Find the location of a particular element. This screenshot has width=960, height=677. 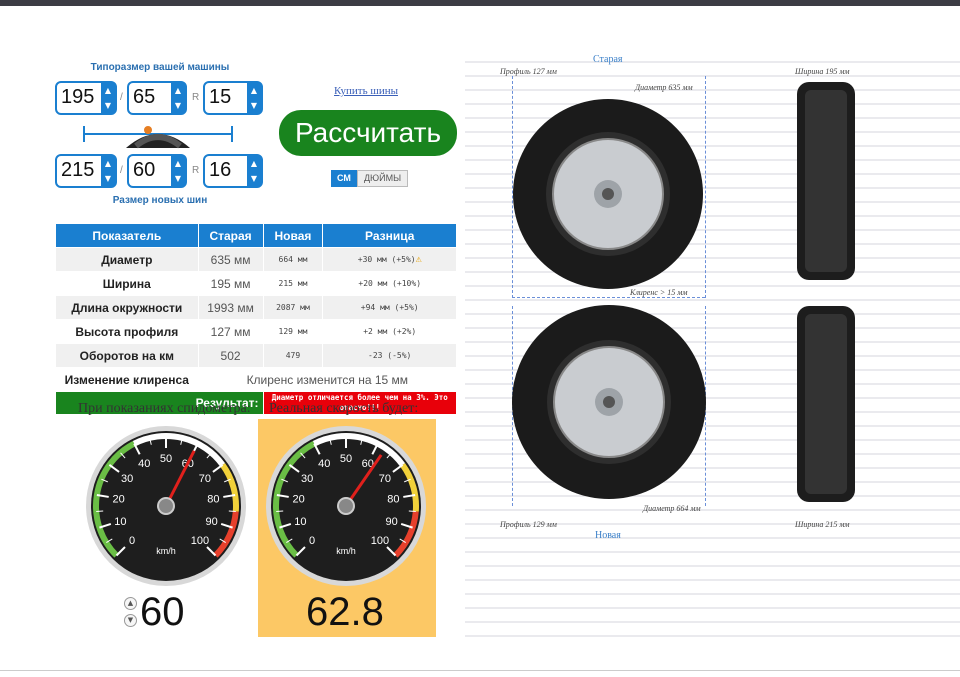

spin-down-icon: ▼ is located at coordinates (130, 620).